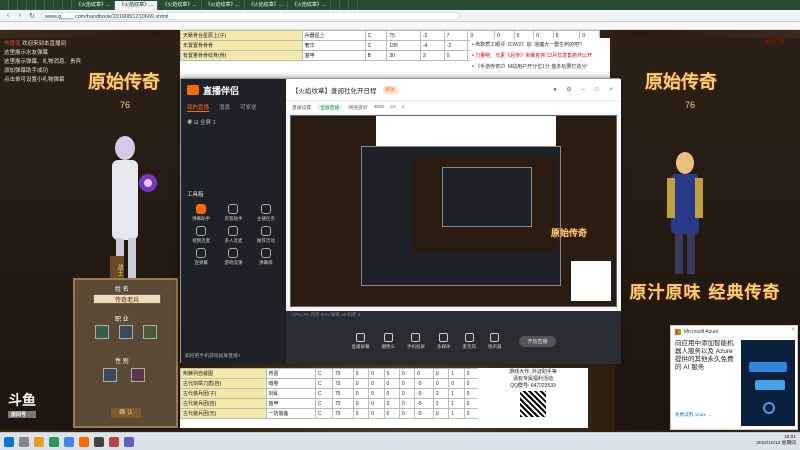  What do you see at coordinates (540, 67) in the screenshot?
I see `news-item: • 《手游传奇2》M站用户开分位1分 盛多玩要打造分!` at bounding box center [540, 67].